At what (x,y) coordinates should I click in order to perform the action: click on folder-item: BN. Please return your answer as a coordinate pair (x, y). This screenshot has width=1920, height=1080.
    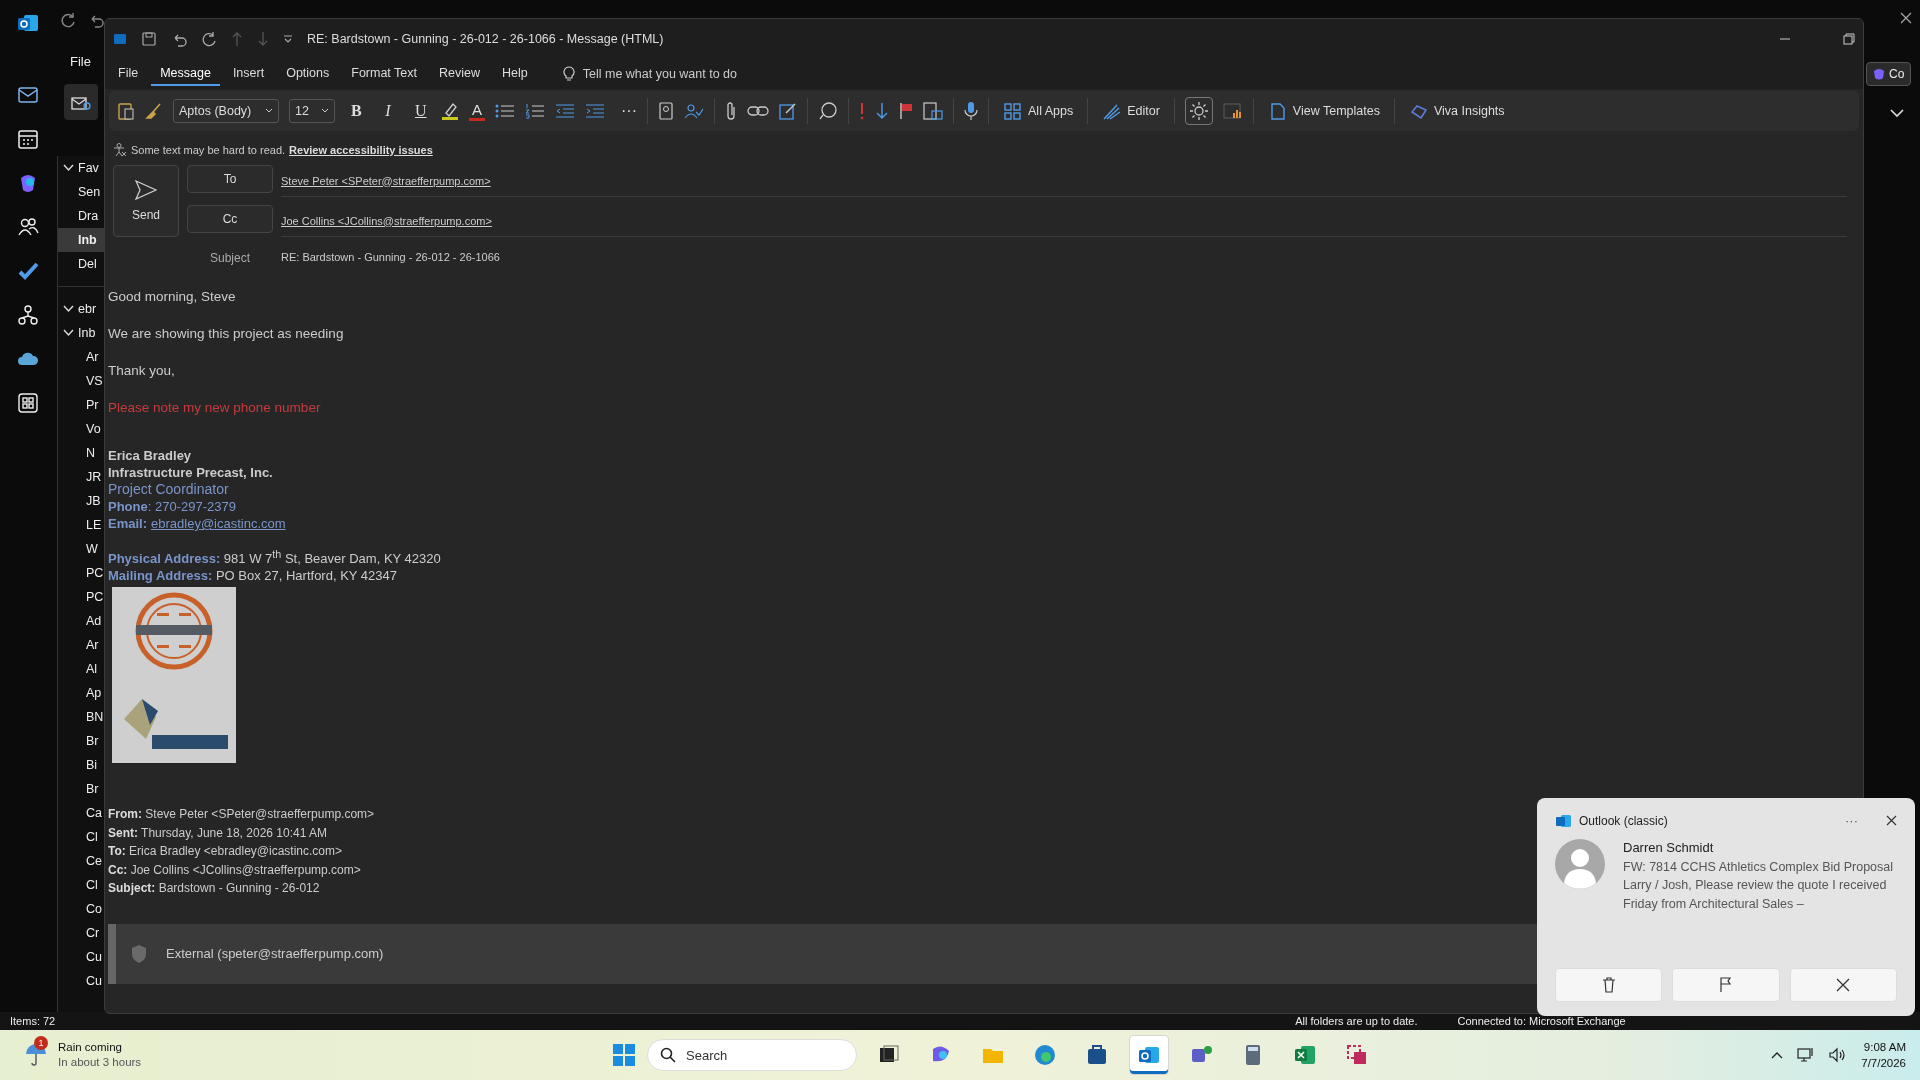
    Looking at the image, I should click on (81, 717).